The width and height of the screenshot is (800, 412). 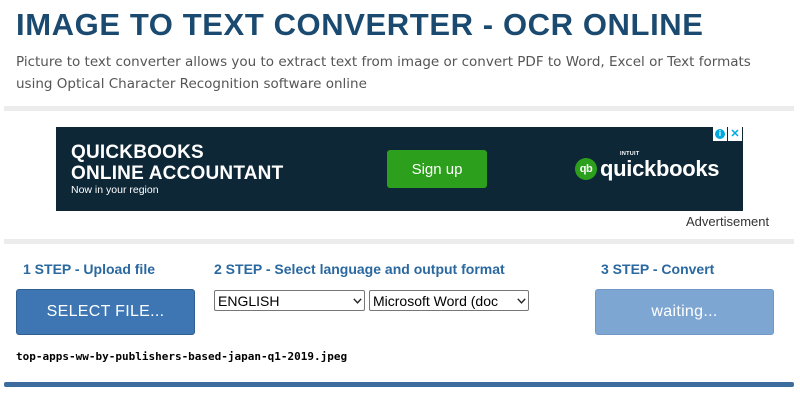 I want to click on ad-headline: QUICKBOOKS ONLINE ACCOUNTANT, so click(x=177, y=163).